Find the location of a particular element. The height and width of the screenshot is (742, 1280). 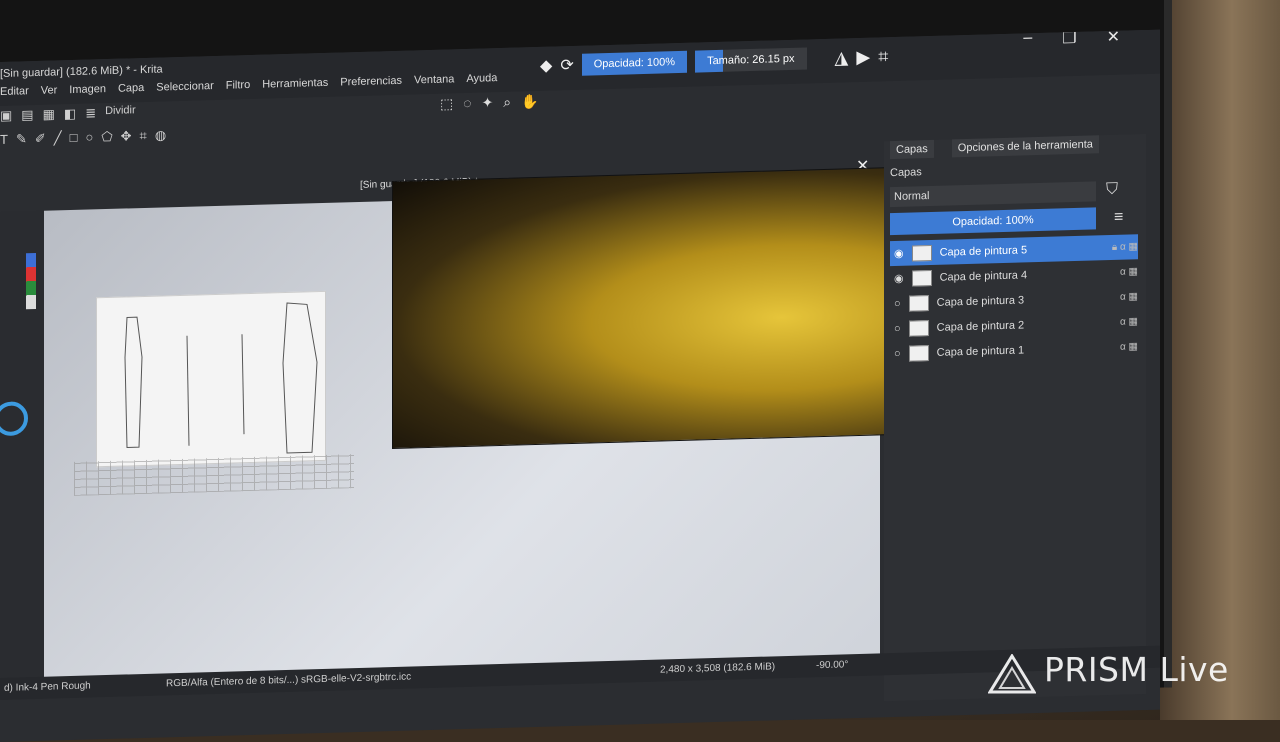

mirror-horizontal-icon: ◮ is located at coordinates (842, 57).